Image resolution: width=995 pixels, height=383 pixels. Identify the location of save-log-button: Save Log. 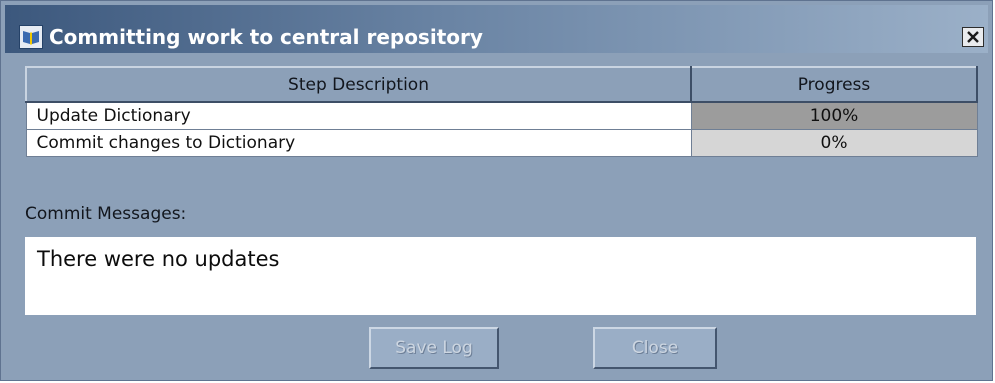
(434, 348).